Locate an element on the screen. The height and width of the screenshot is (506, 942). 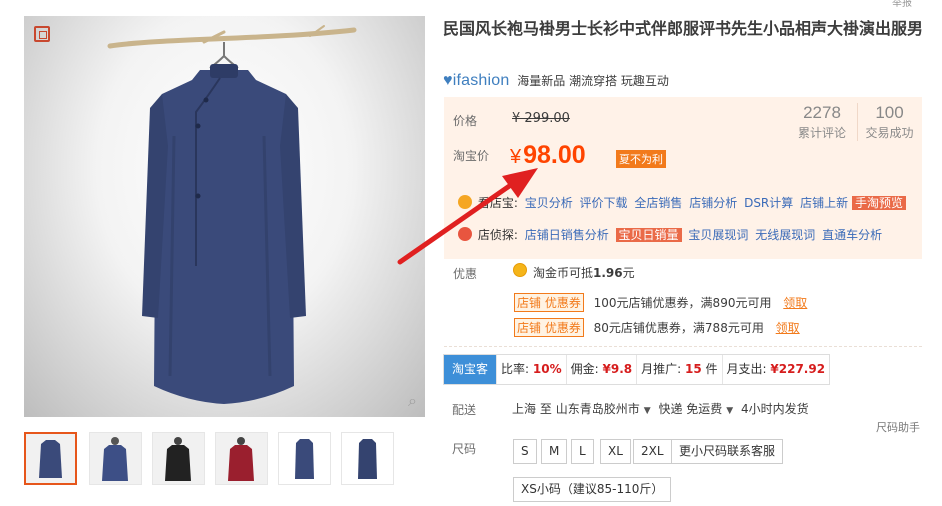
shipping-row: 上海 至 山东青岛胶州市 ▼ 快递 免运费 ▼ 4小时内发货 is located at coordinates (660, 408).